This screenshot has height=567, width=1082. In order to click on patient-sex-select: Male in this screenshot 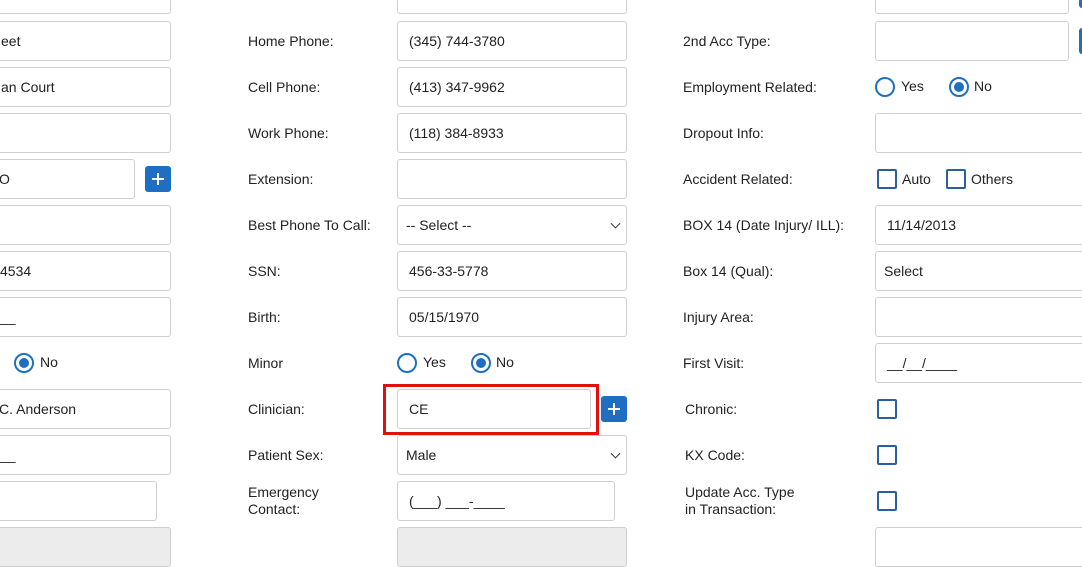, I will do `click(512, 455)`.